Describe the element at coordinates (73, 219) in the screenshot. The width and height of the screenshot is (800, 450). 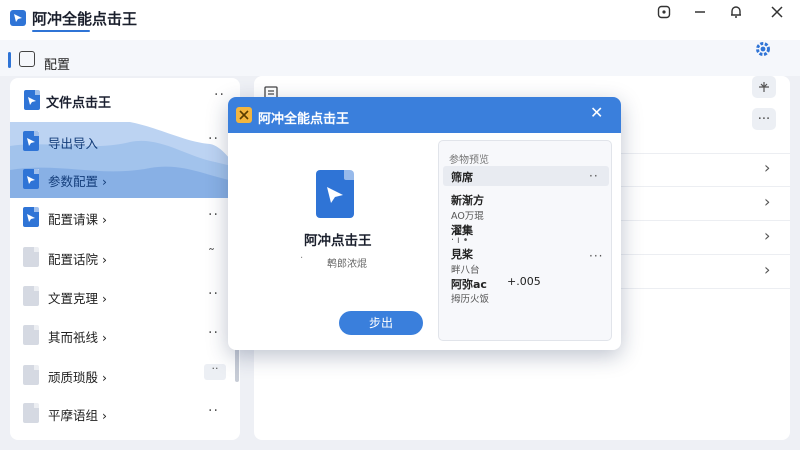
I see `sidebar-item-text: 配置请课` at that location.